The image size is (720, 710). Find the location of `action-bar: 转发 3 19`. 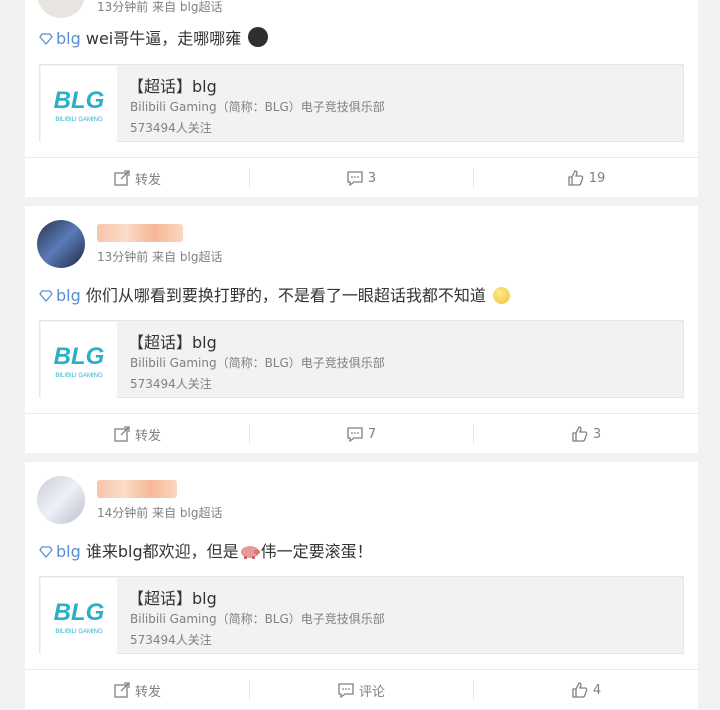

action-bar: 转发 3 19 is located at coordinates (361, 177).